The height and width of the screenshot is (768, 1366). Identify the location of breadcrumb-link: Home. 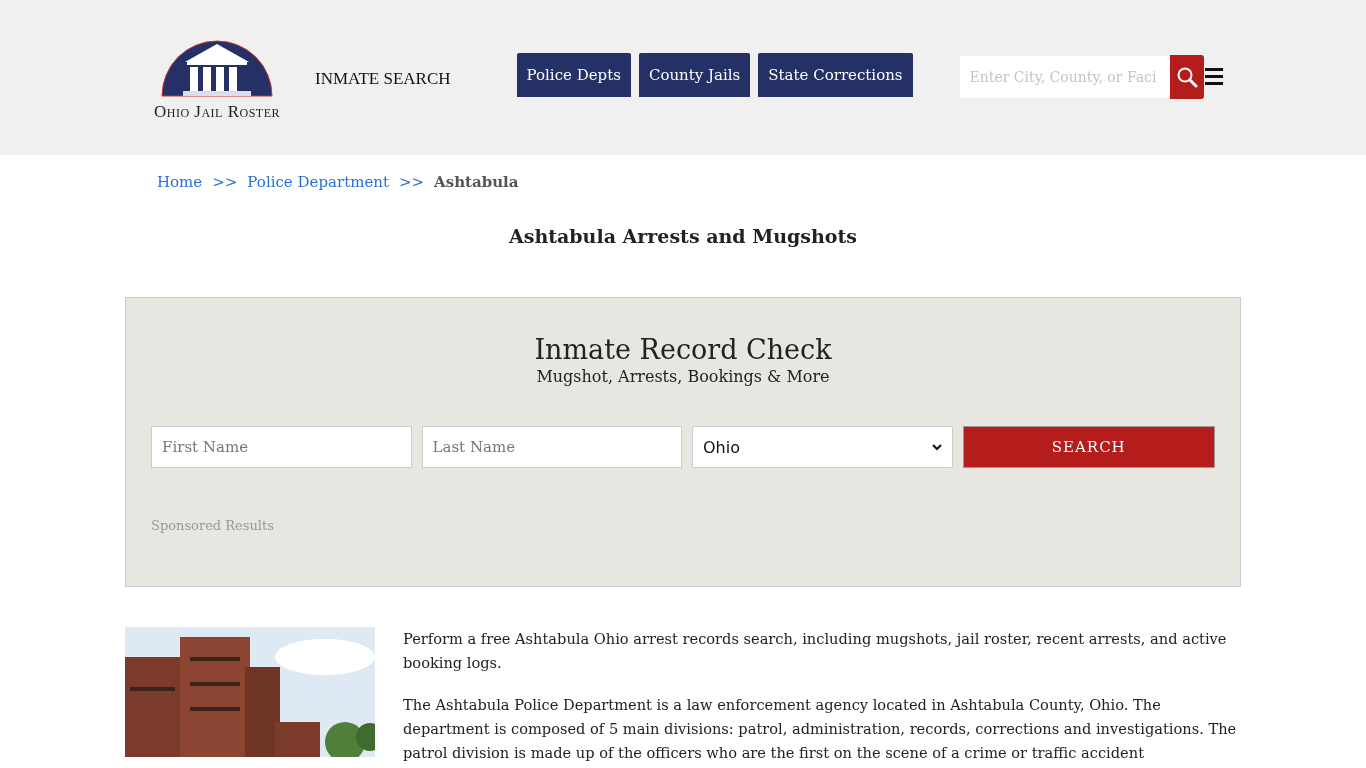
(180, 182).